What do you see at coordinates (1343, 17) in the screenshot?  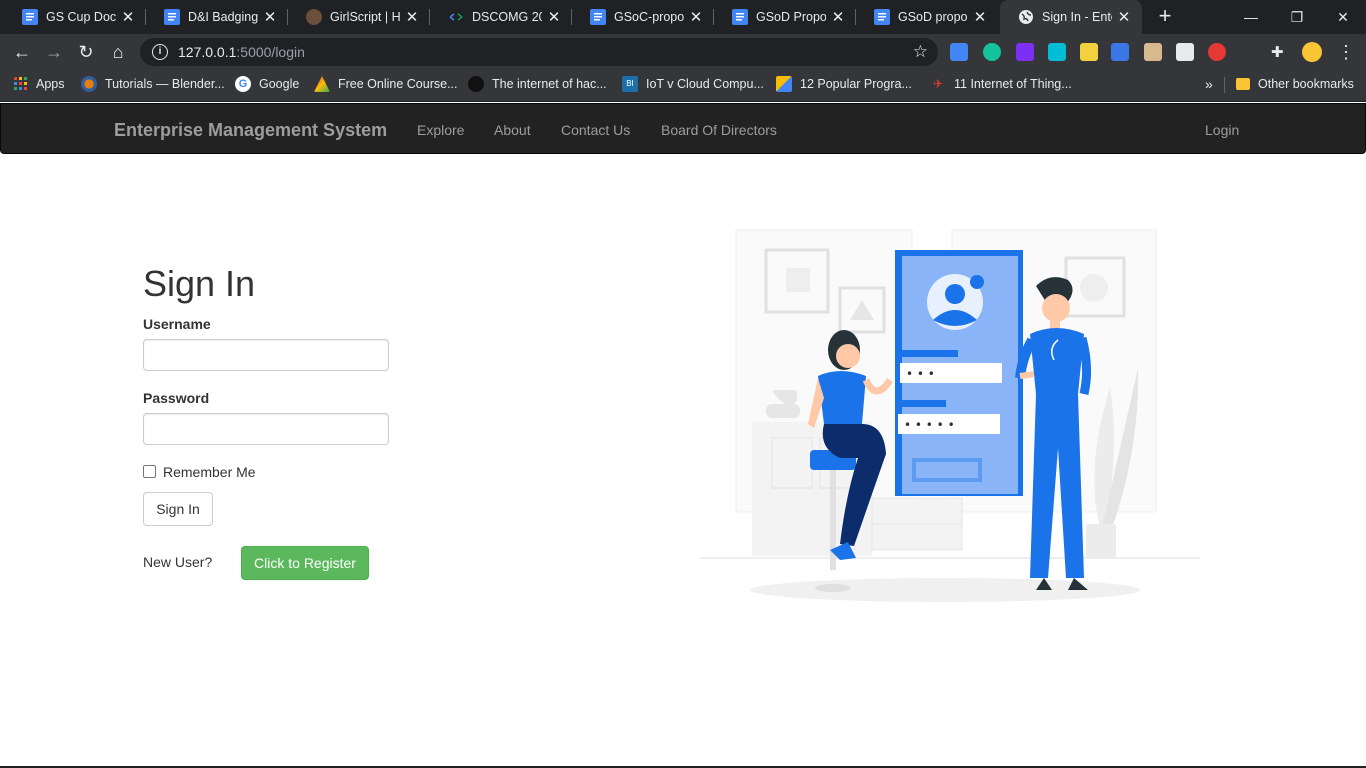 I see `close-window-icon: ✕` at bounding box center [1343, 17].